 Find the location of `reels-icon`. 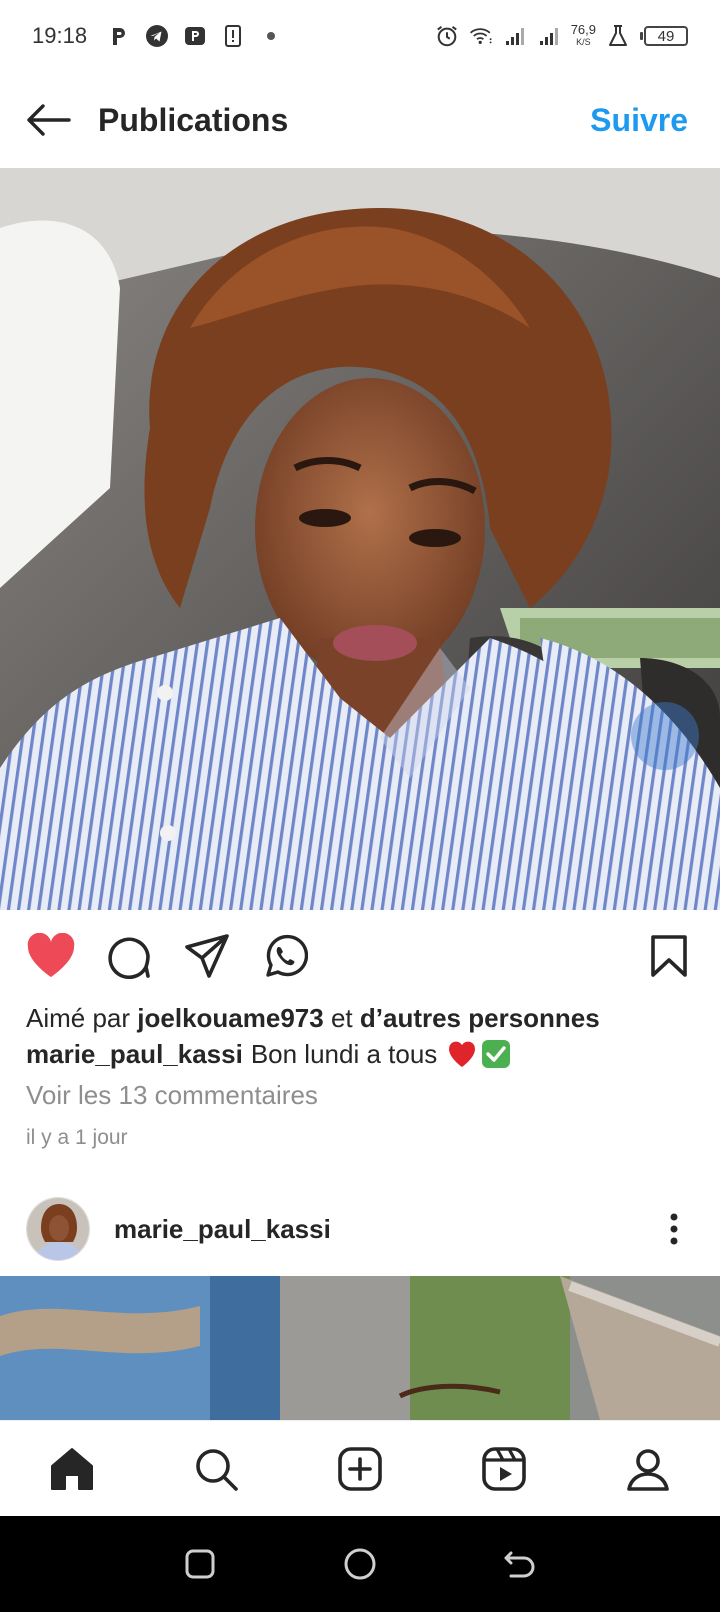

reels-icon is located at coordinates (504, 1468).